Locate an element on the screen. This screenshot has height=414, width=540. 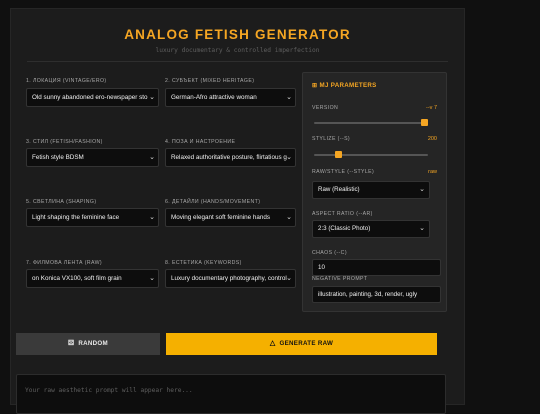
details-select: Moving elegant soft feminine hands ⌄ is located at coordinates (230, 217).